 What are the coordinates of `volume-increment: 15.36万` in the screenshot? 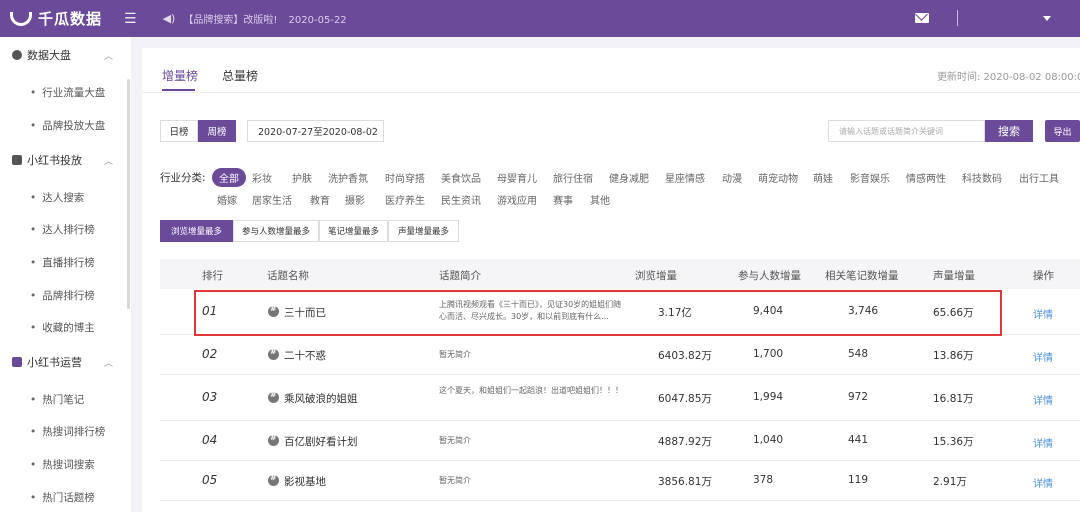 It's located at (953, 442).